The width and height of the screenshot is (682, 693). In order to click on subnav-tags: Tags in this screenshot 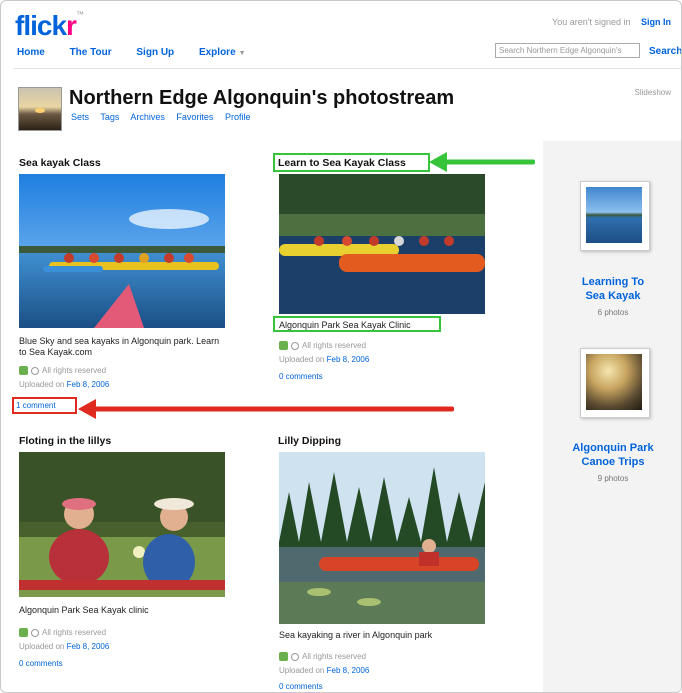, I will do `click(109, 117)`.